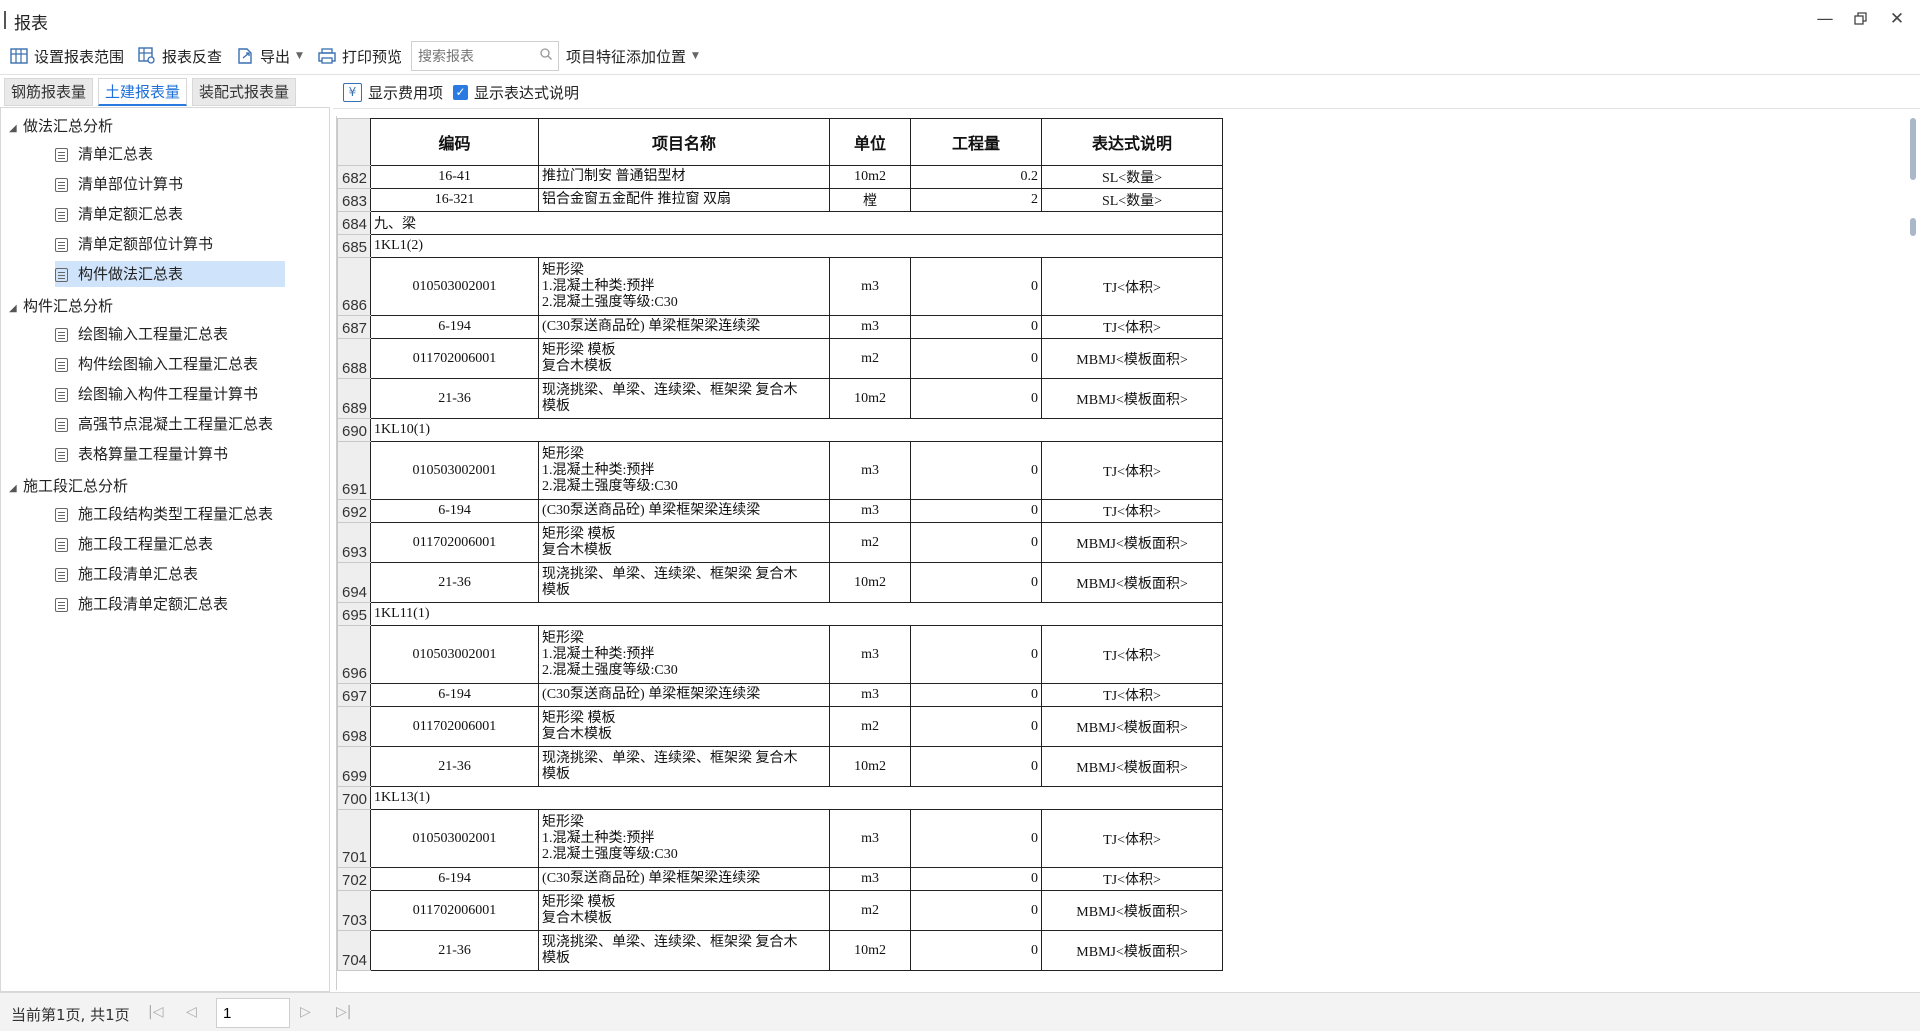 The height and width of the screenshot is (1031, 1920). Describe the element at coordinates (354, 798) in the screenshot. I see `row-number: 700` at that location.